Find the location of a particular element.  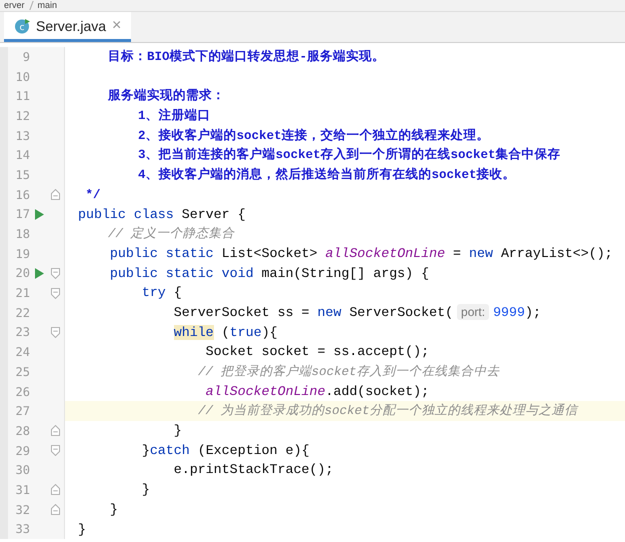

keyword: public static is located at coordinates (161, 253).